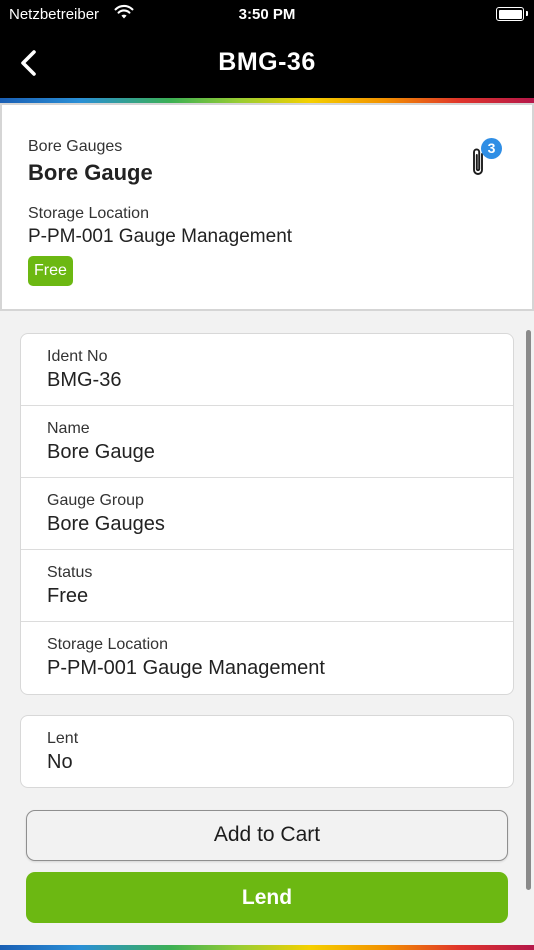 This screenshot has height=950, width=534. I want to click on detail-label: Storage Location, so click(107, 644).